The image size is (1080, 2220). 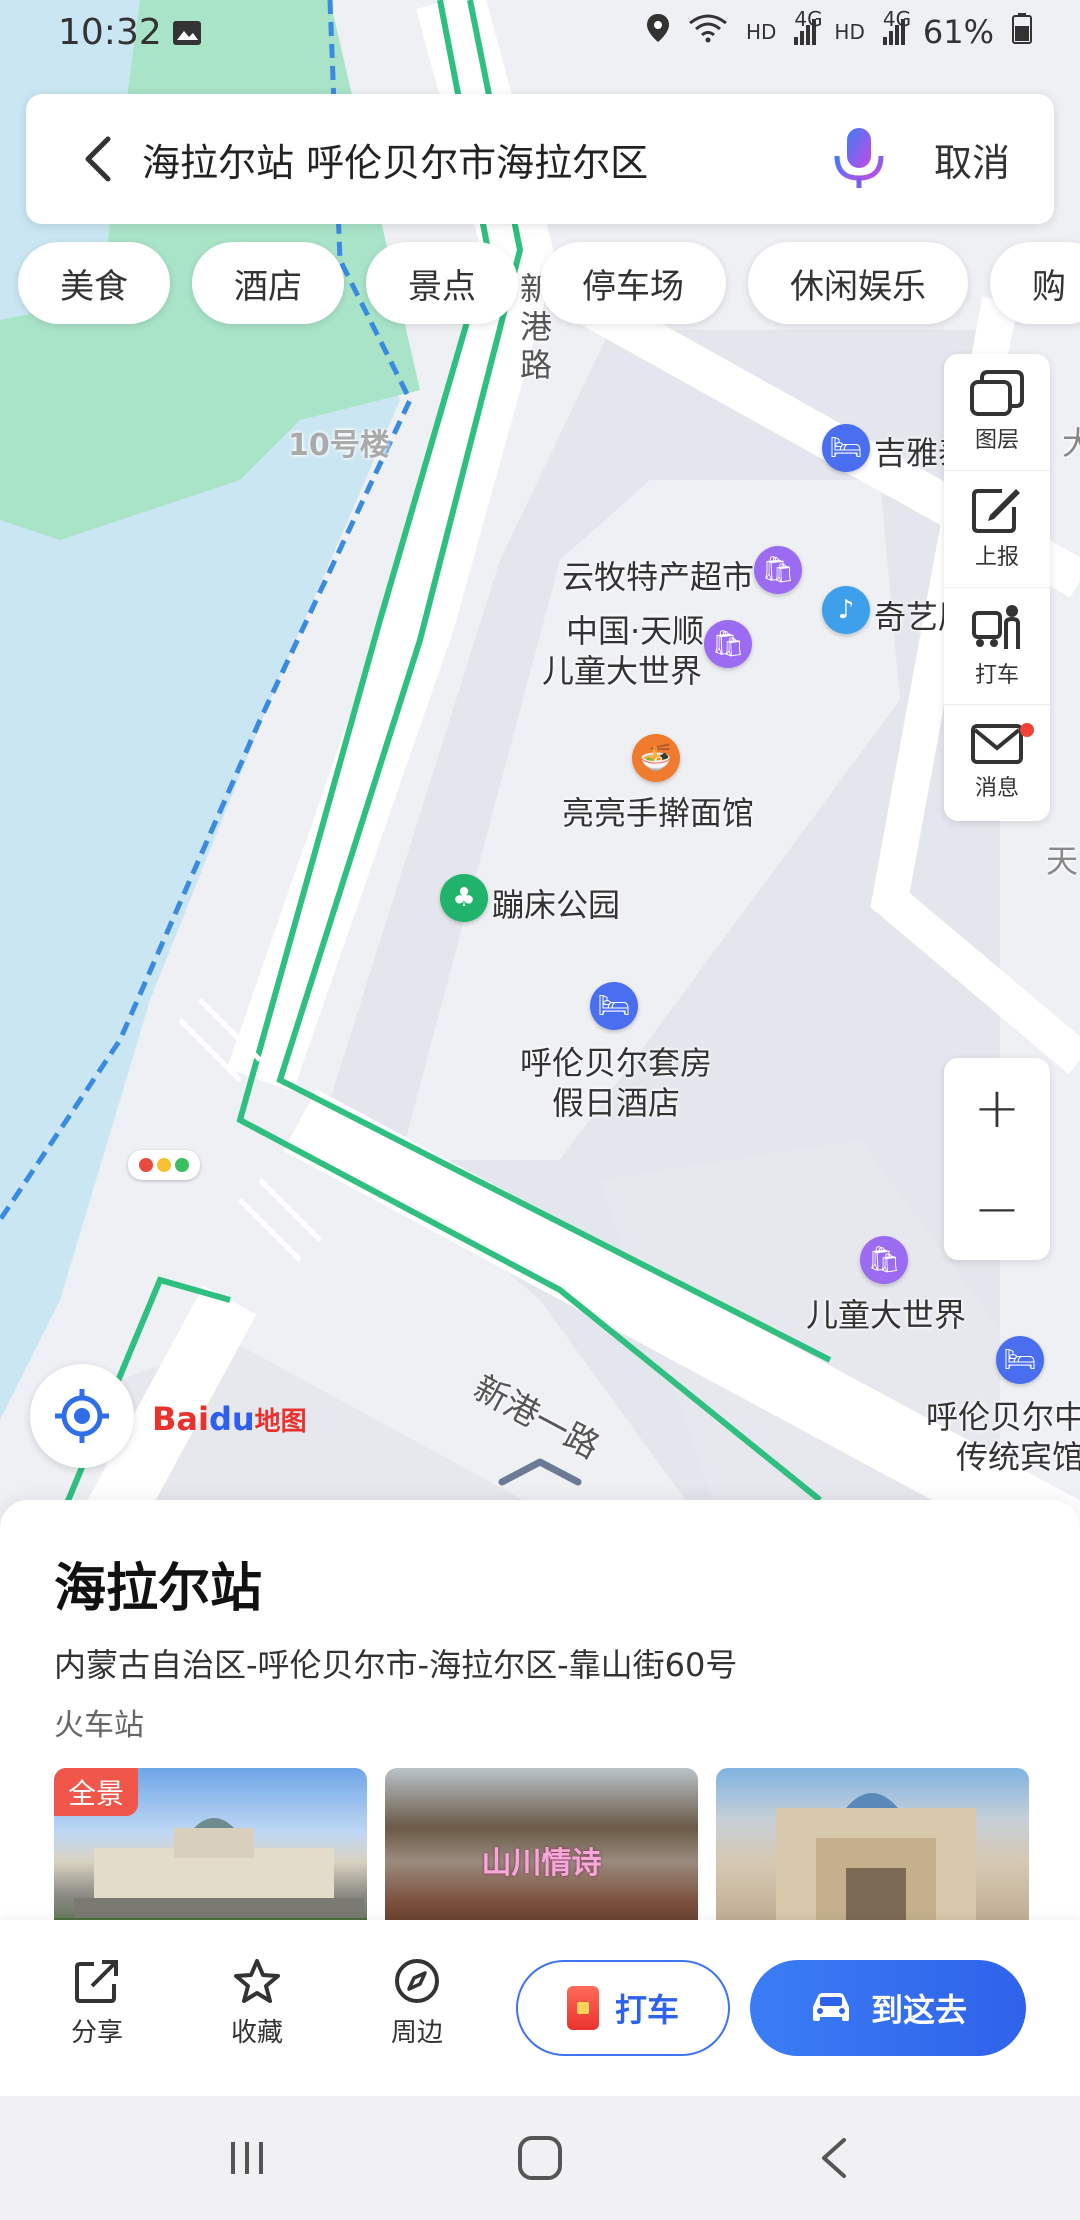 What do you see at coordinates (541, 1863) in the screenshot?
I see `photo-caption: 山川情诗` at bounding box center [541, 1863].